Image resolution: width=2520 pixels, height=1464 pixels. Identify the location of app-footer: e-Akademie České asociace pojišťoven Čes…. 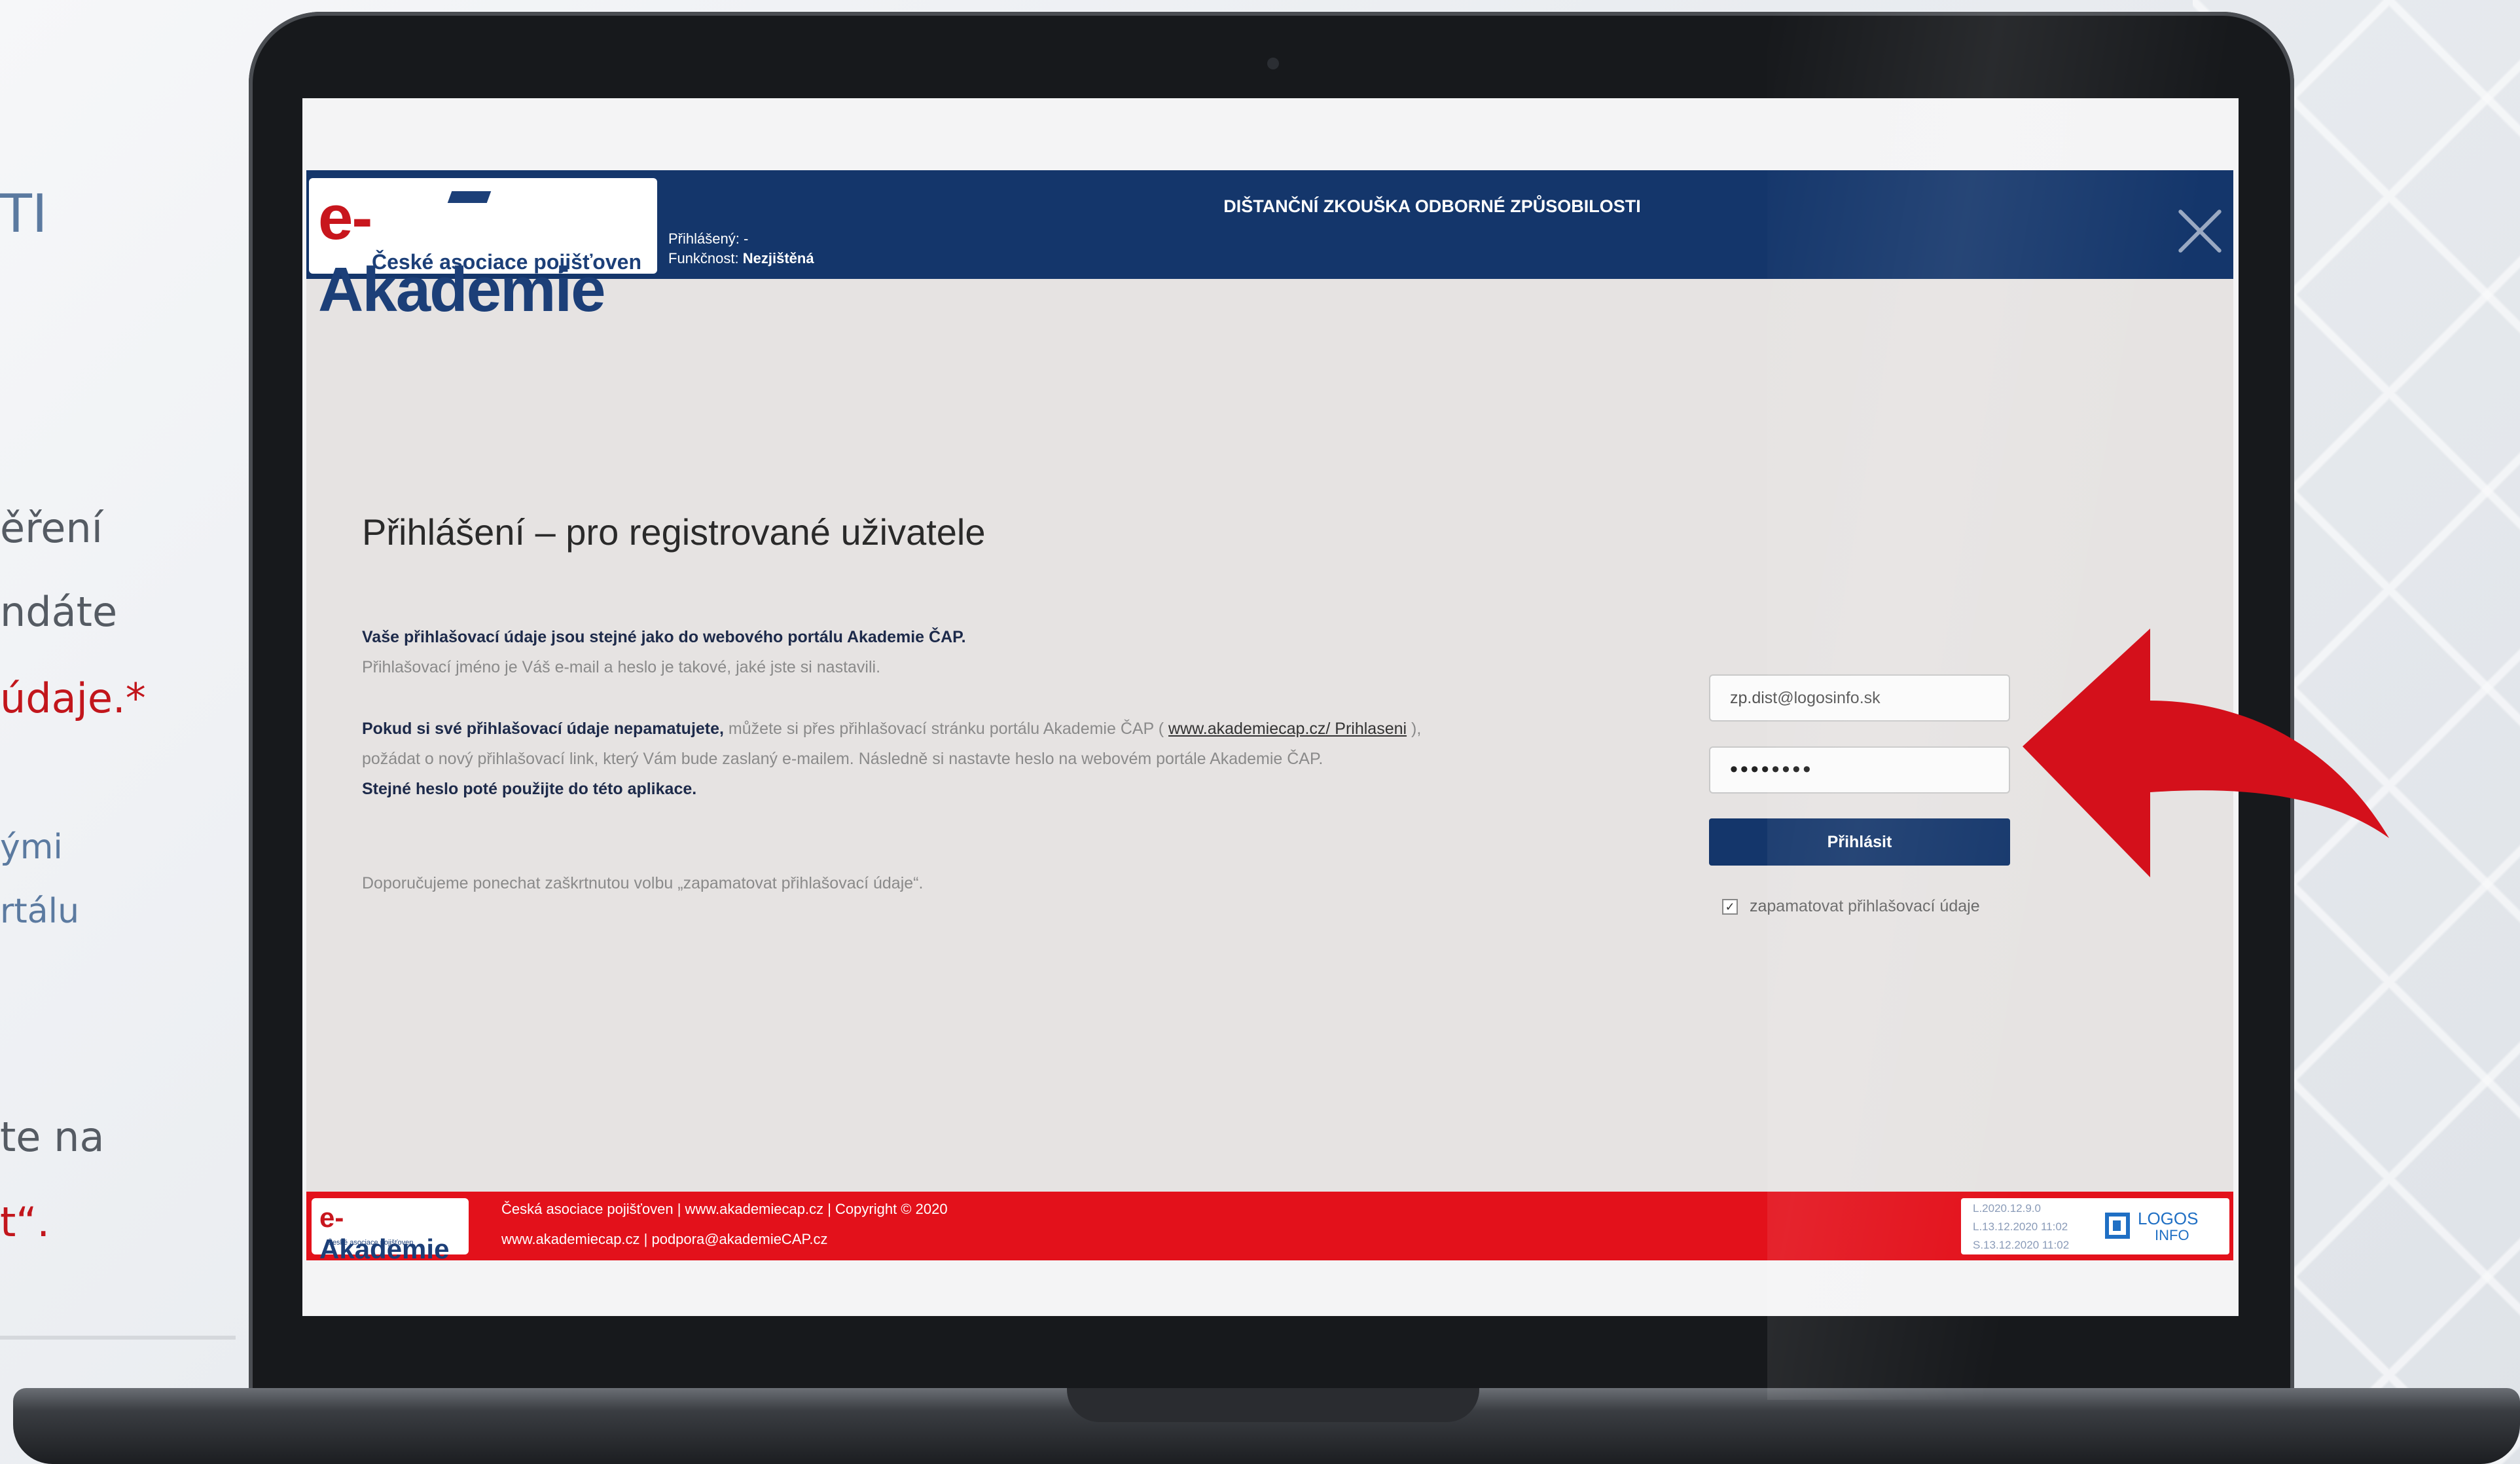
(1269, 1228).